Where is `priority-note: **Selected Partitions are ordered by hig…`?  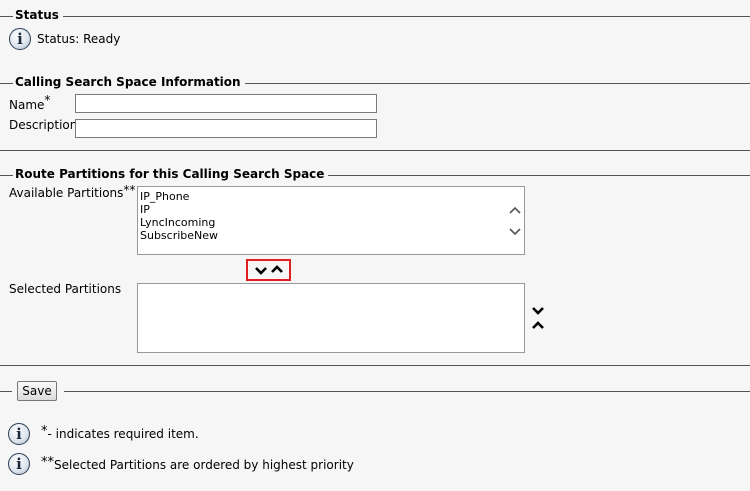
priority-note: **Selected Partitions are ordered by hig… is located at coordinates (197, 464).